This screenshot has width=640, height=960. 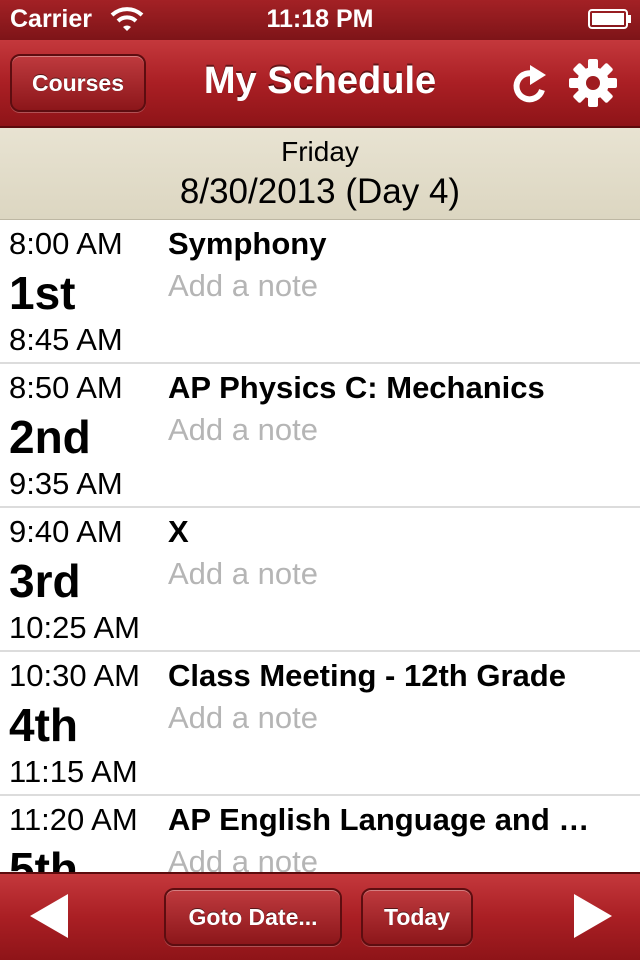 I want to click on start-time: 8:50 AM, so click(x=66, y=387).